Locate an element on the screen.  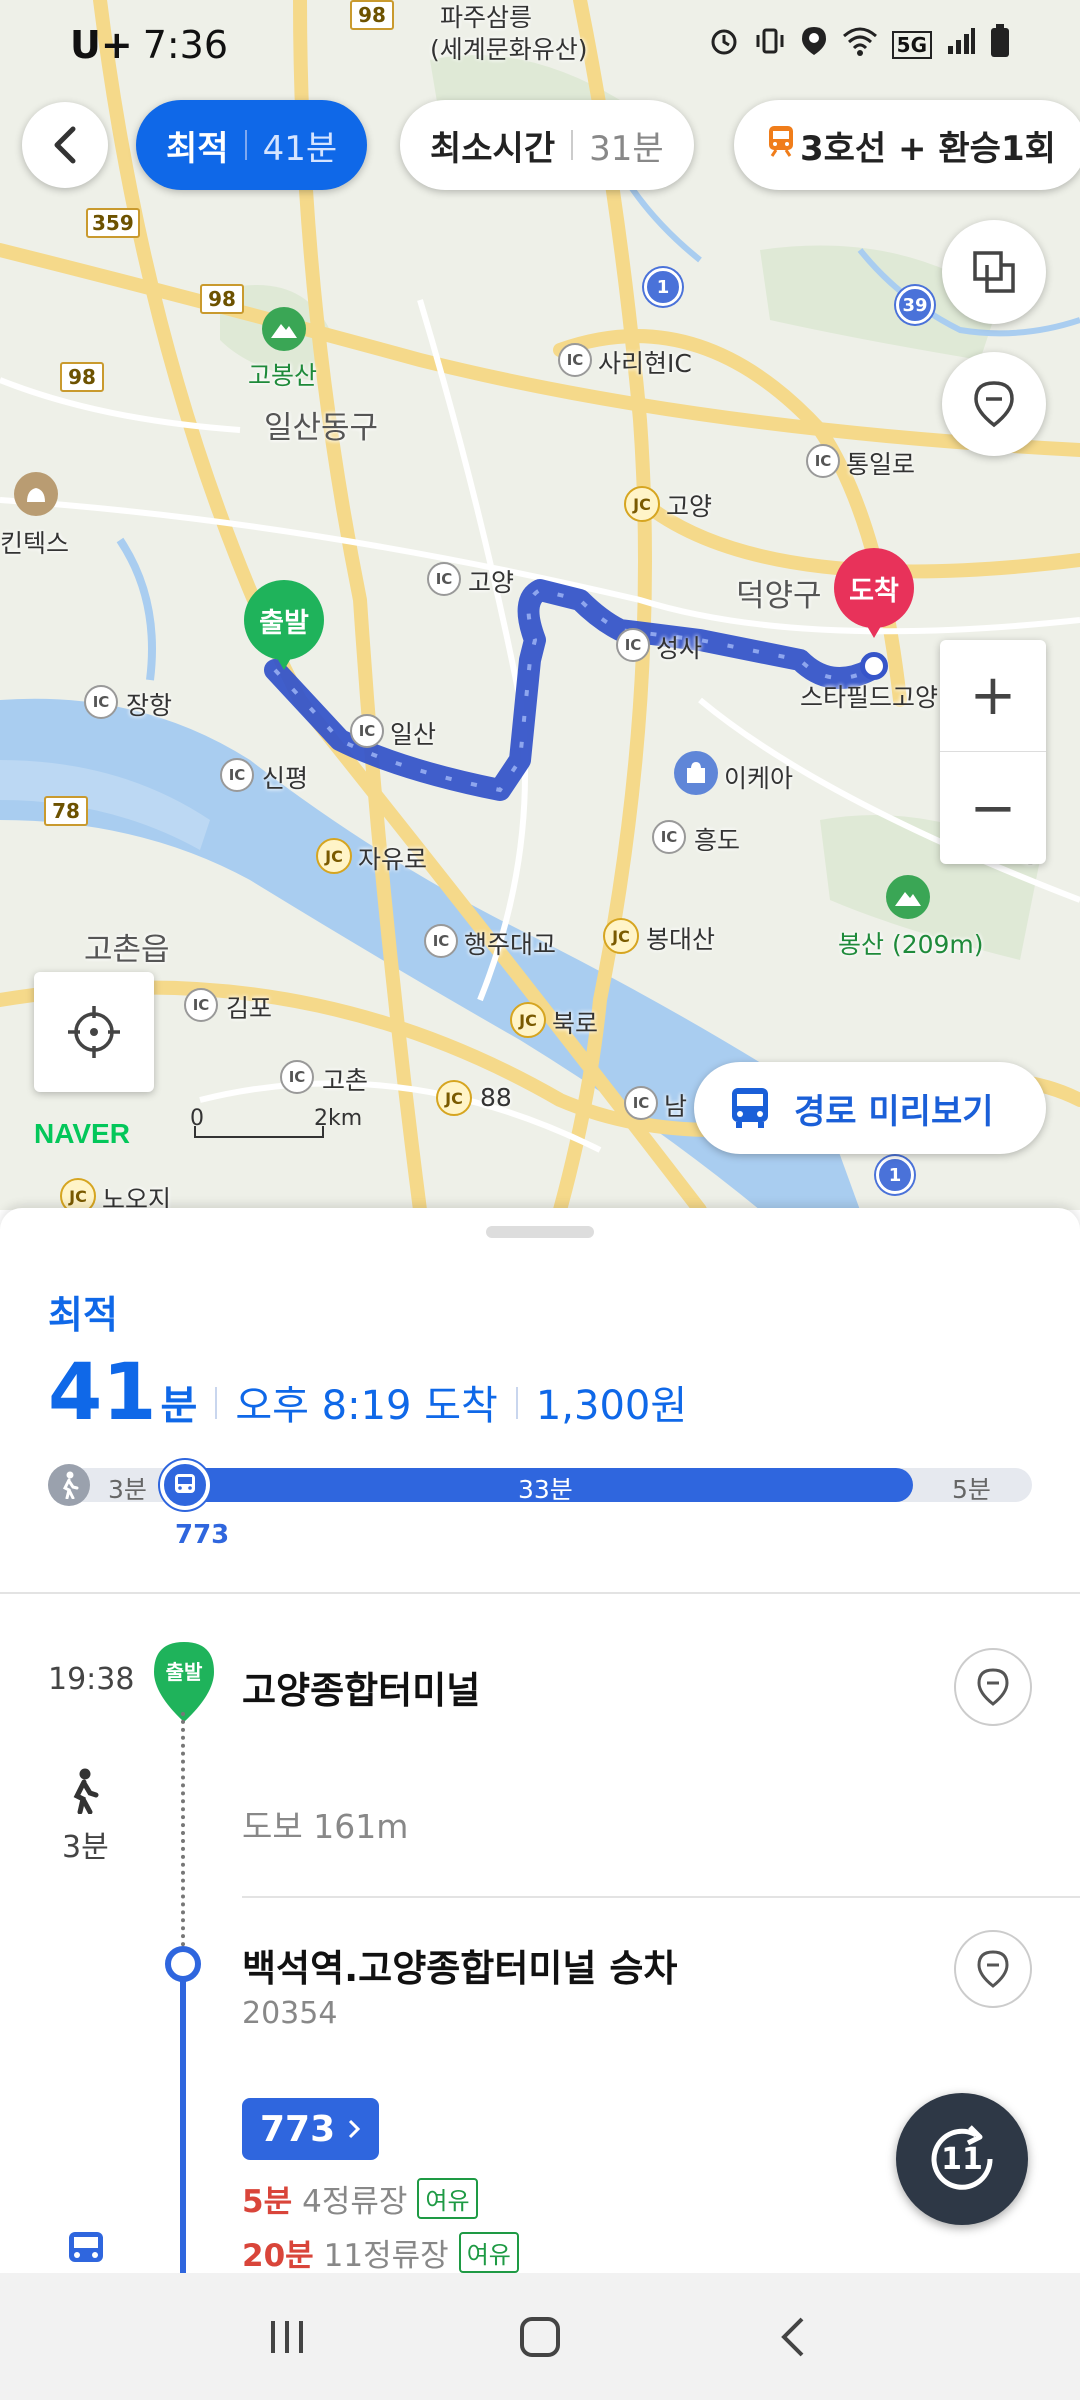
zoom-out-button: − is located at coordinates (993, 808).